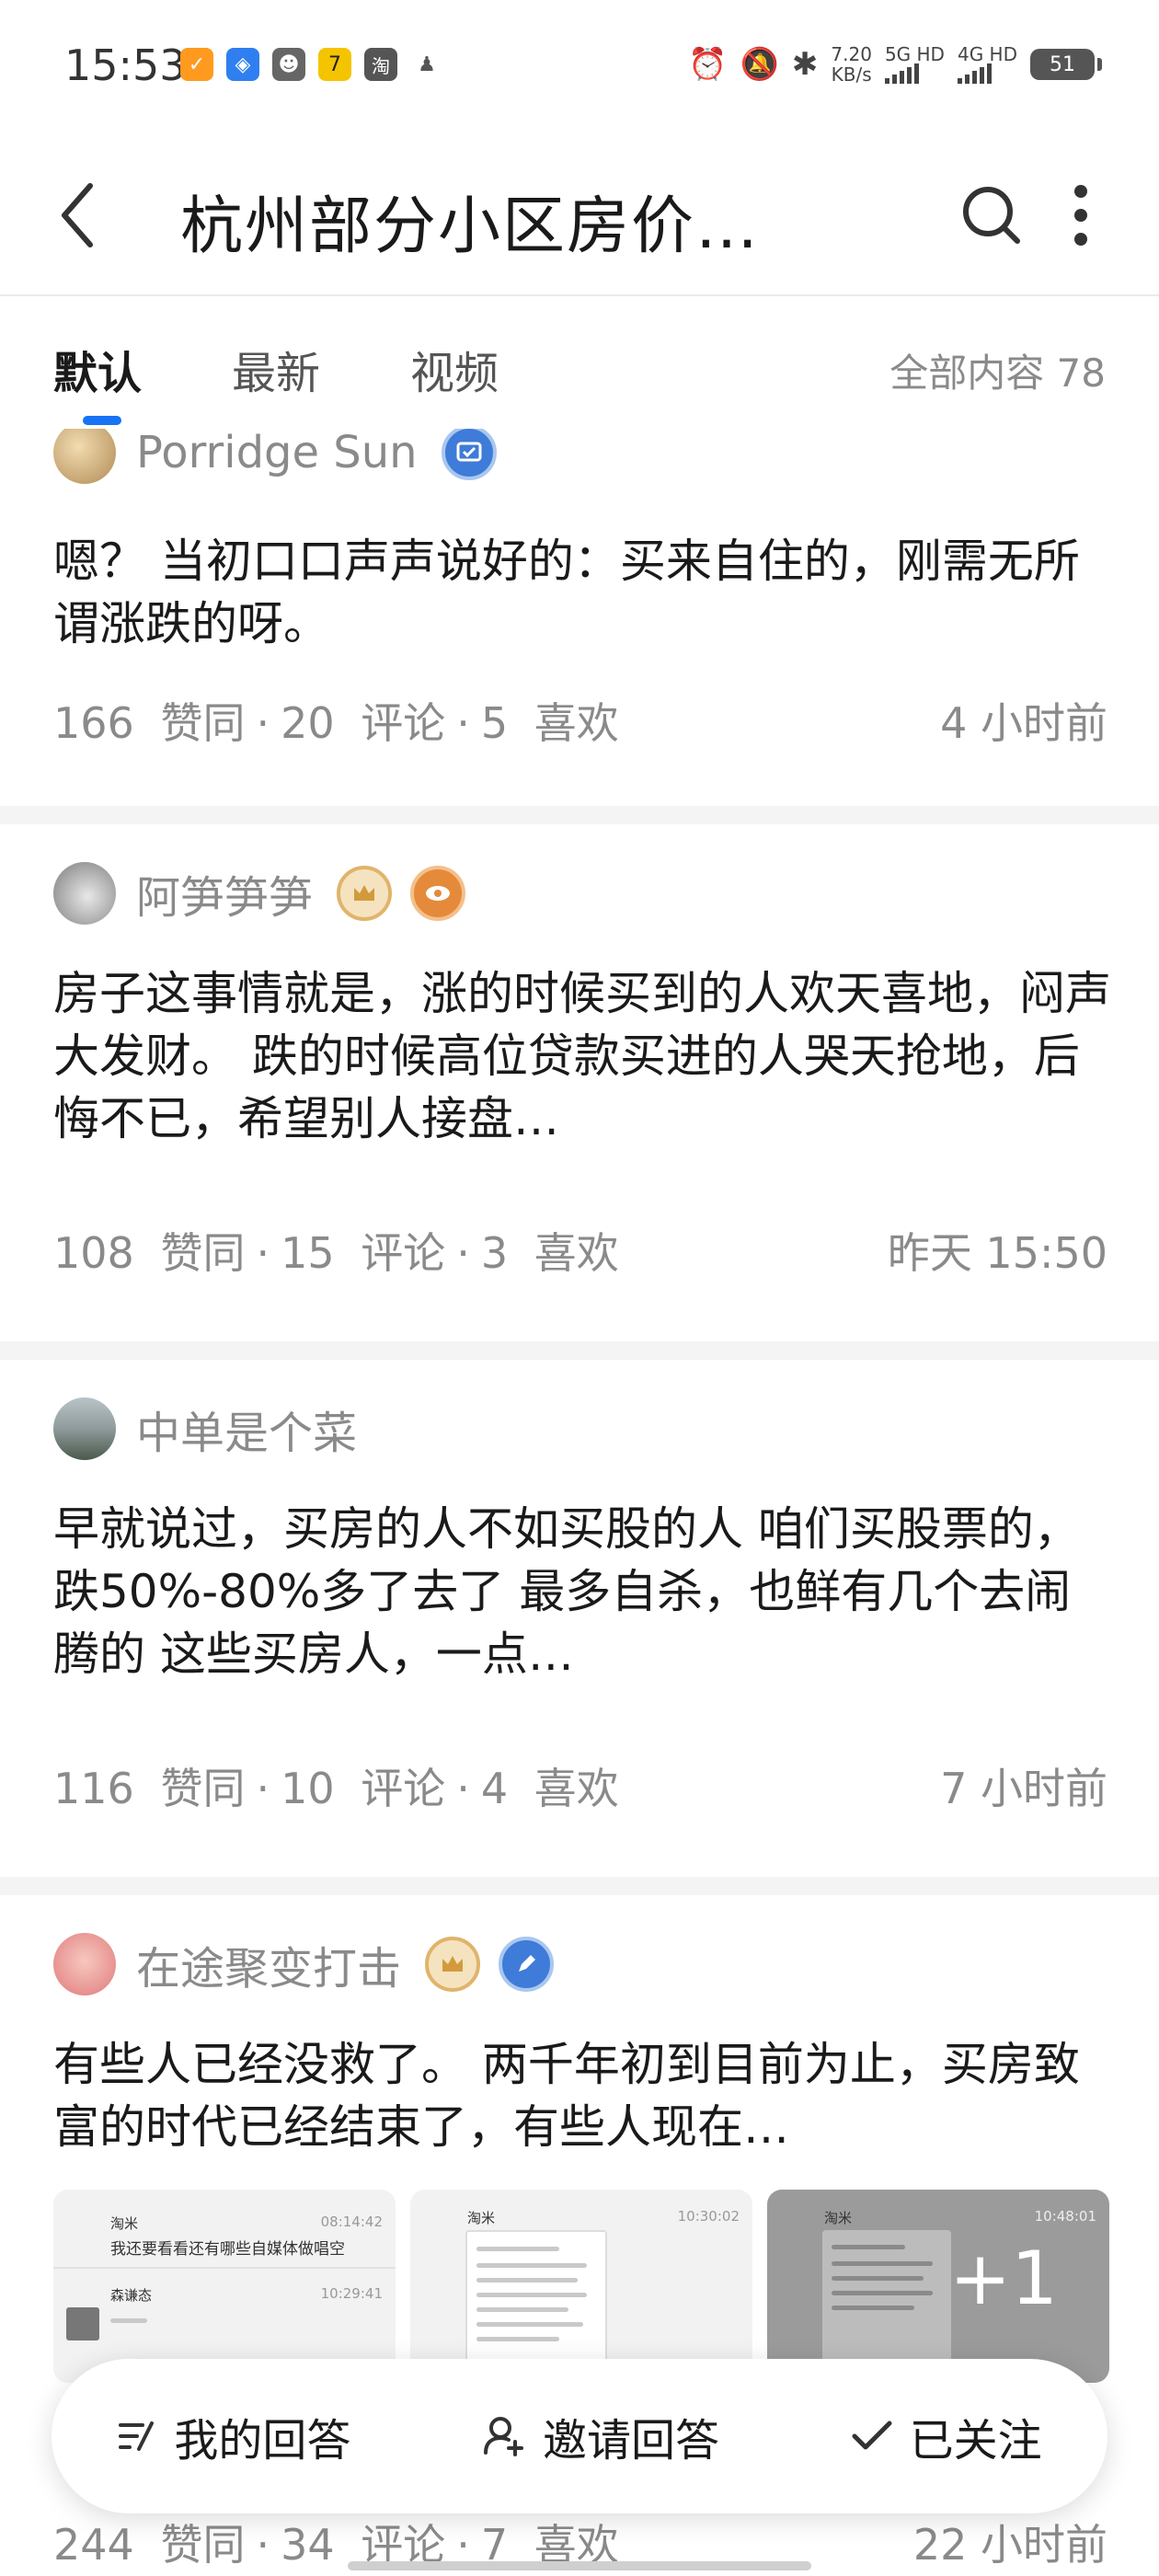 This screenshot has width=1159, height=2576. Describe the element at coordinates (288, 64) in the screenshot. I see `cat-app-icon: ☻` at that location.